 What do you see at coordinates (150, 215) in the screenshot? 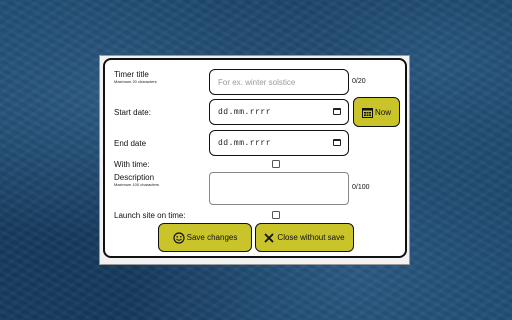
I see `launch-label: Launch site on time:` at bounding box center [150, 215].